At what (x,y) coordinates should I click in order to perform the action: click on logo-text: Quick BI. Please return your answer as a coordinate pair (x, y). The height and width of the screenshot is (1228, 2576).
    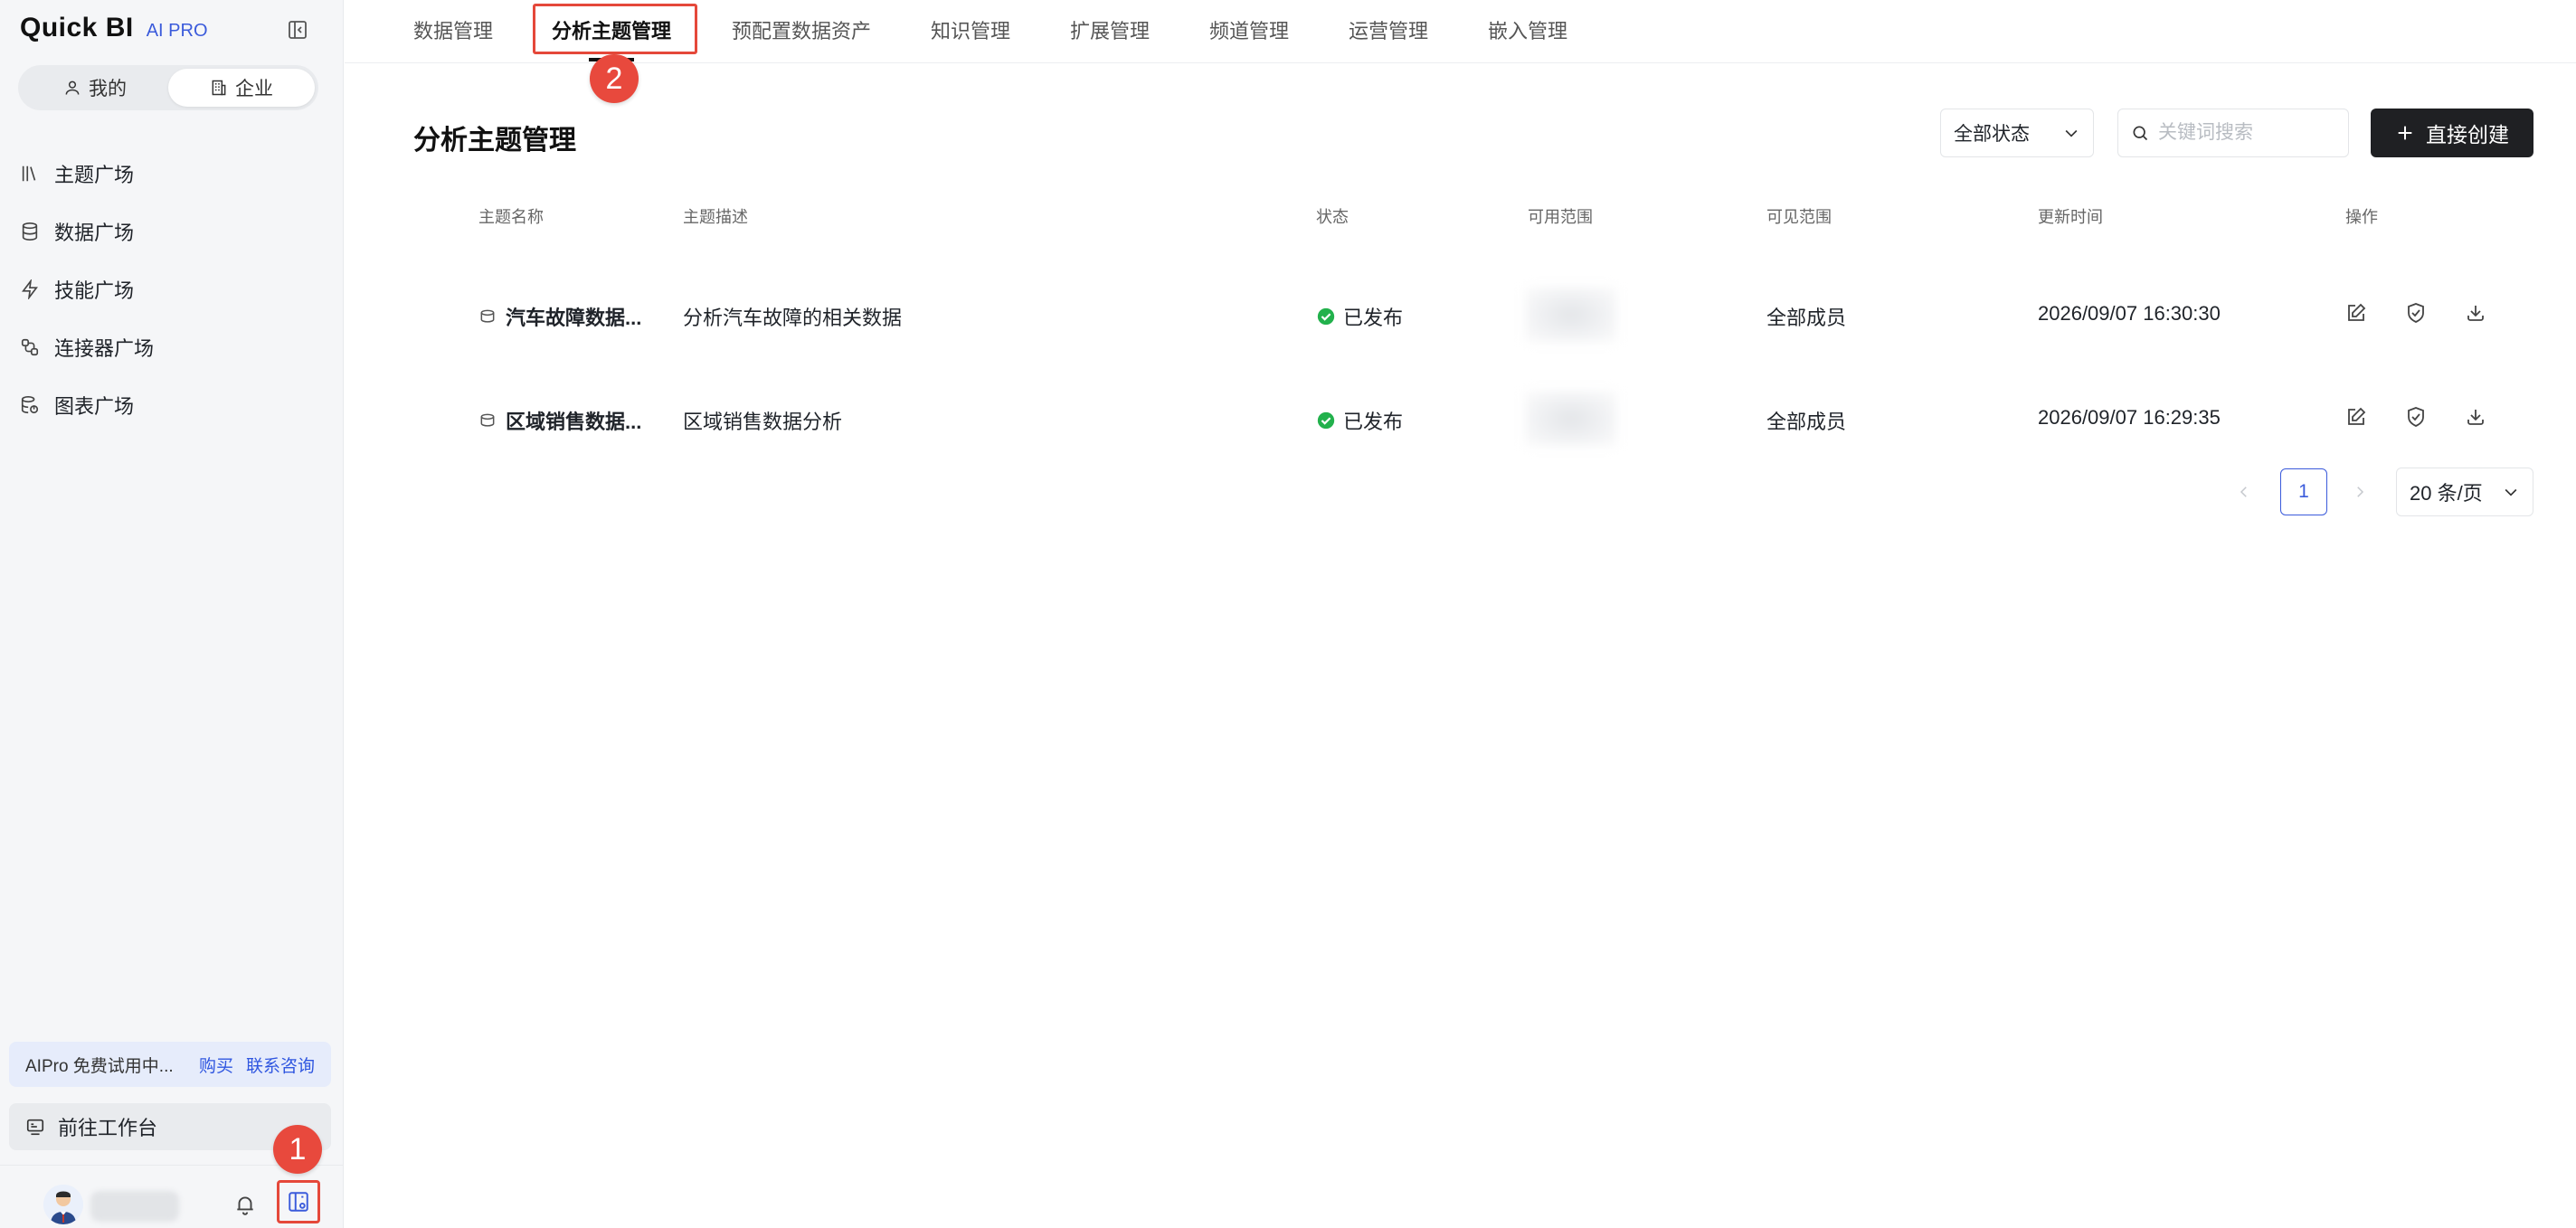
    Looking at the image, I should click on (77, 28).